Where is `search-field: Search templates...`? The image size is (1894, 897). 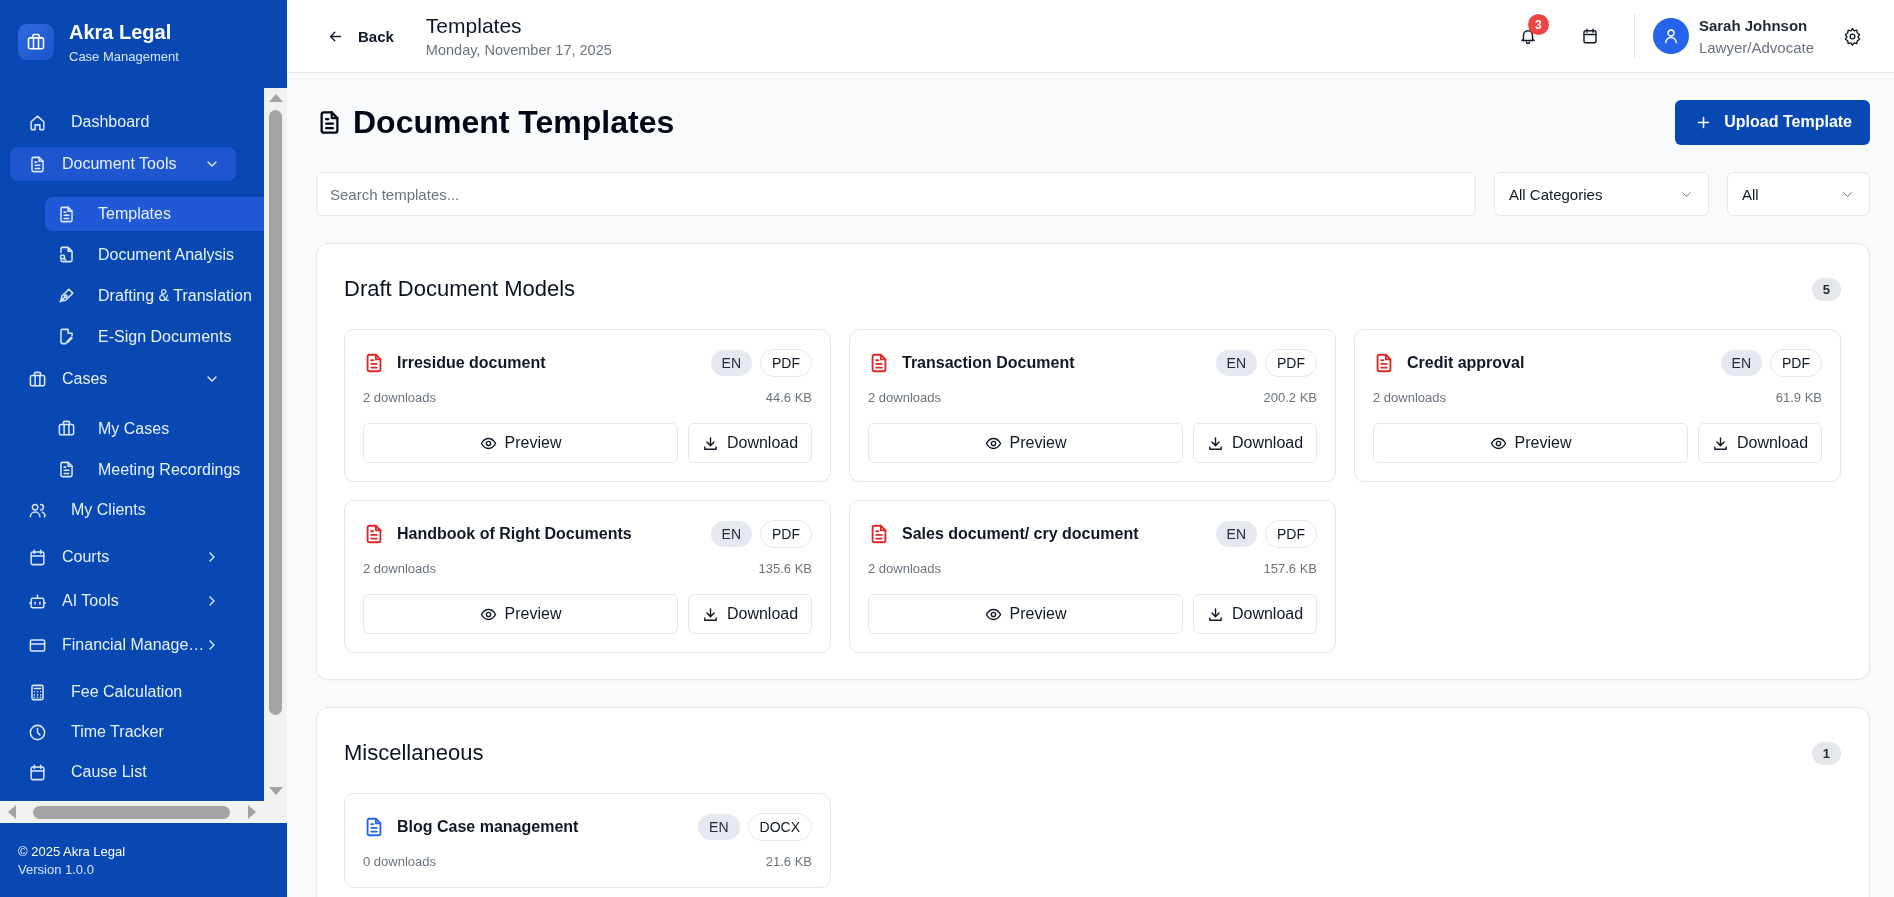
search-field: Search templates... is located at coordinates (896, 194).